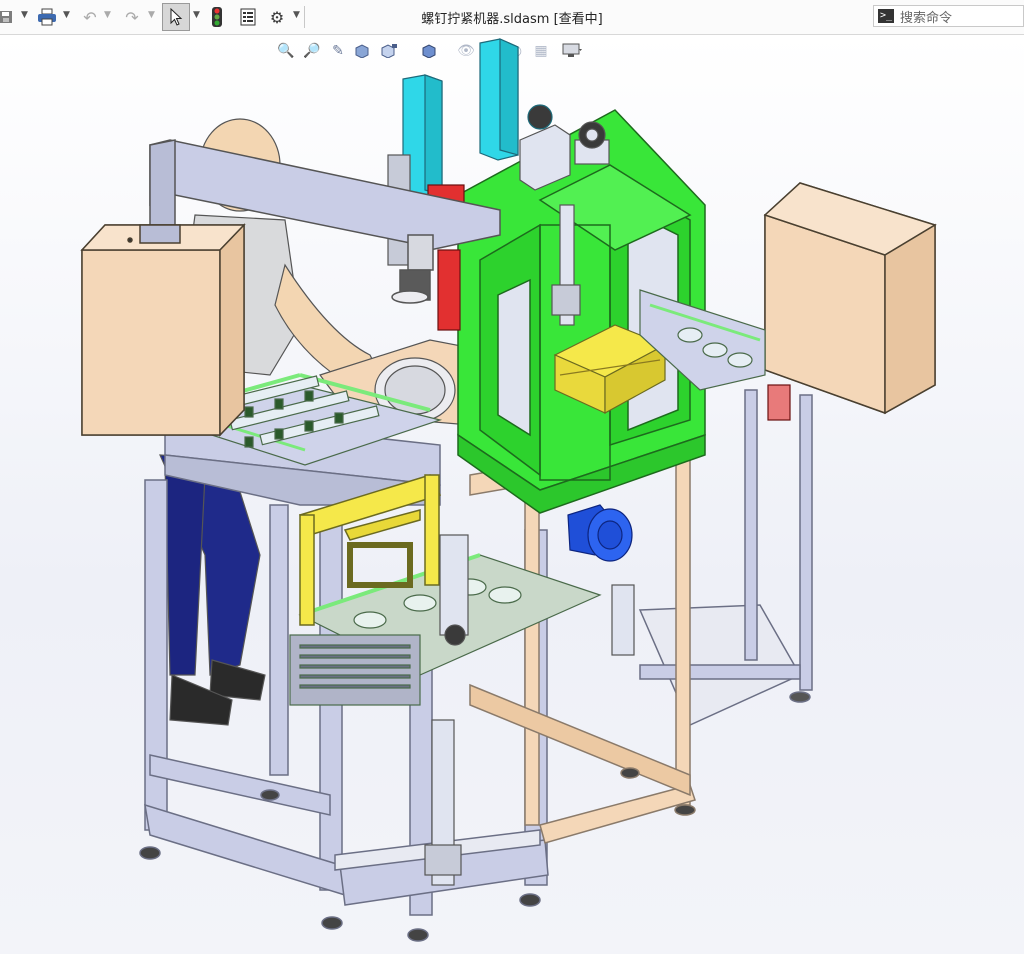 The width and height of the screenshot is (1024, 954). I want to click on blue-motor, so click(601, 580).